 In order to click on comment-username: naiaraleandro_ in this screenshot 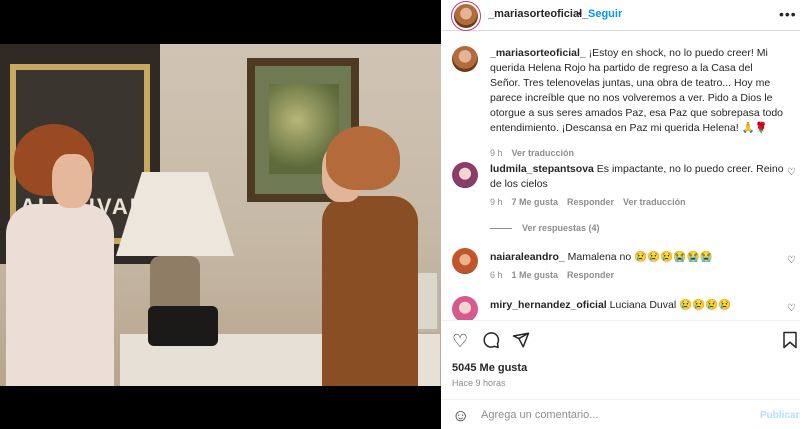, I will do `click(527, 257)`.